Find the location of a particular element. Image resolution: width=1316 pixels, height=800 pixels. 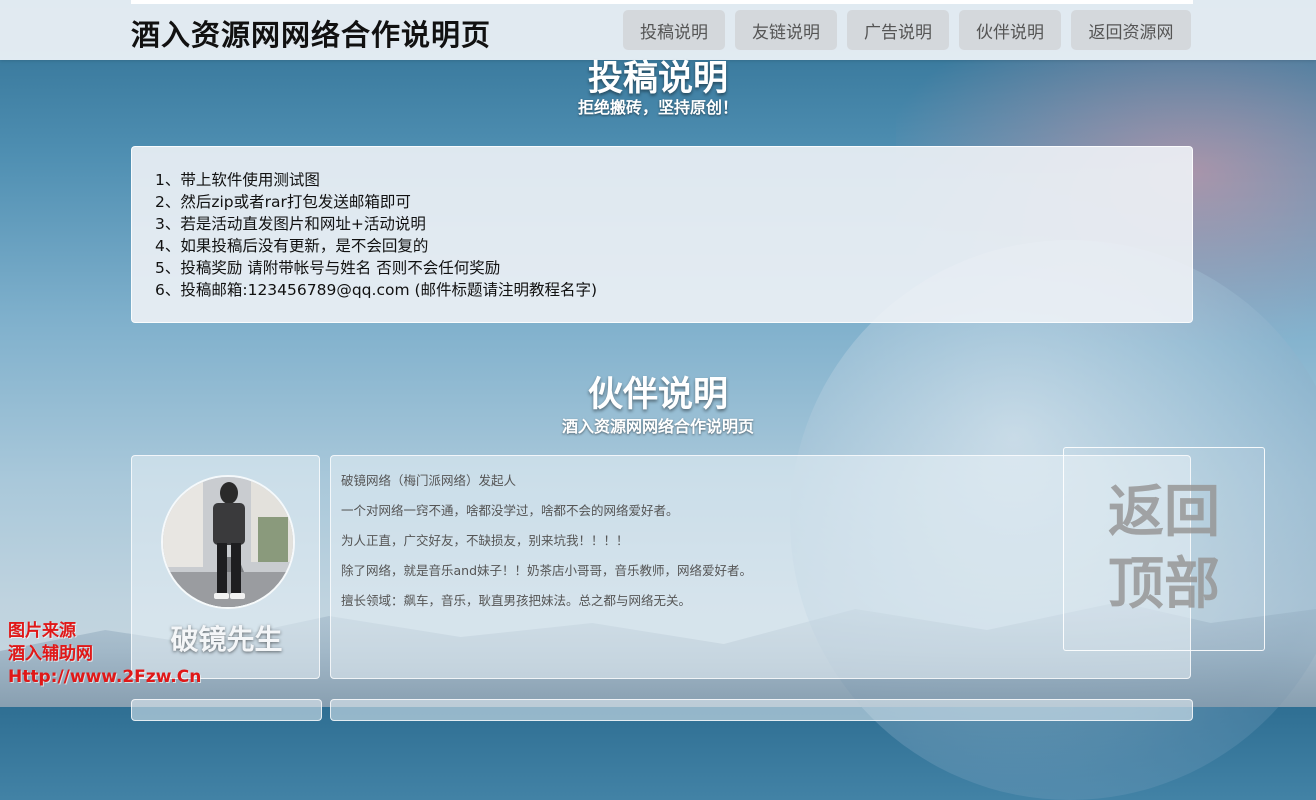

rule-item: 1、带上软件使用测试图 is located at coordinates (237, 180).